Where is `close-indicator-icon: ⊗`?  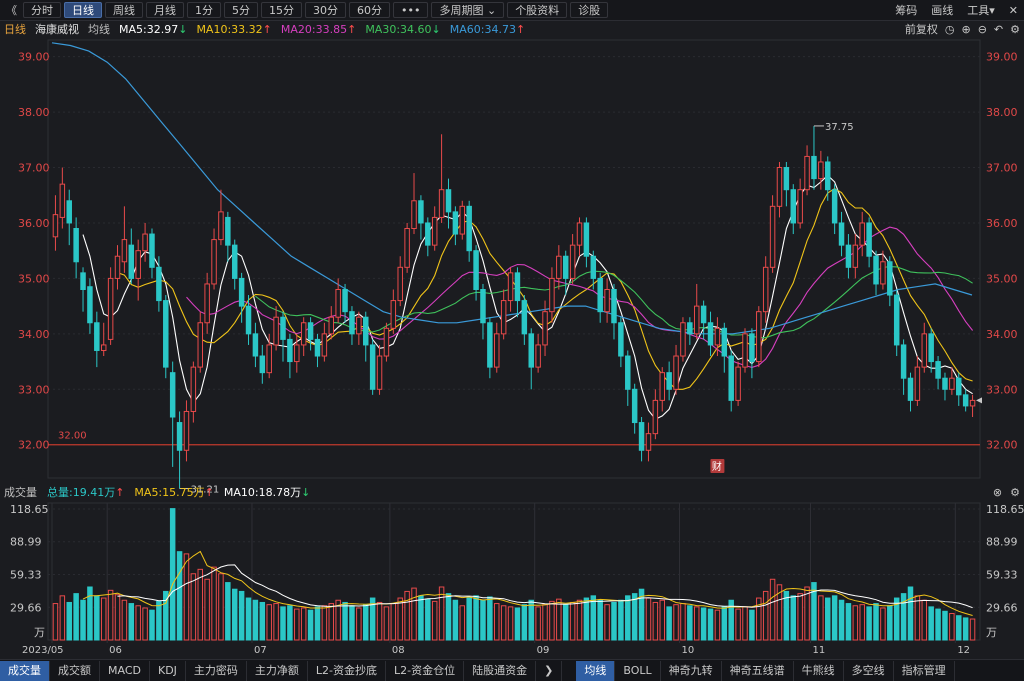 close-indicator-icon: ⊗ is located at coordinates (997, 493).